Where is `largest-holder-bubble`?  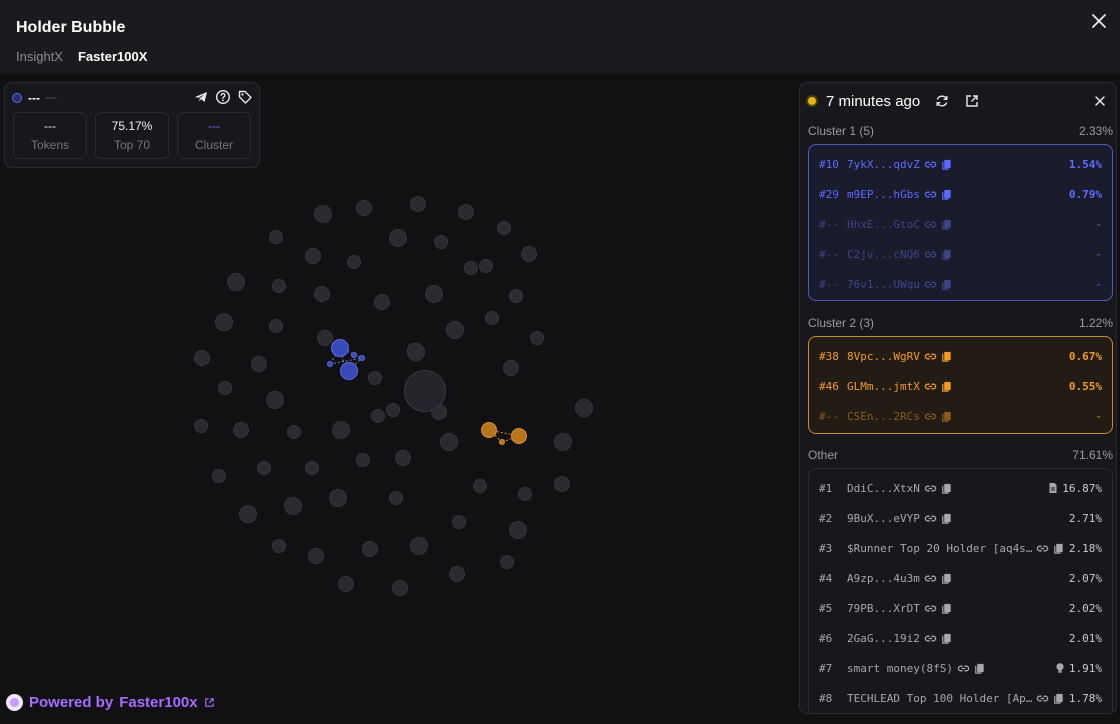 largest-holder-bubble is located at coordinates (425, 391).